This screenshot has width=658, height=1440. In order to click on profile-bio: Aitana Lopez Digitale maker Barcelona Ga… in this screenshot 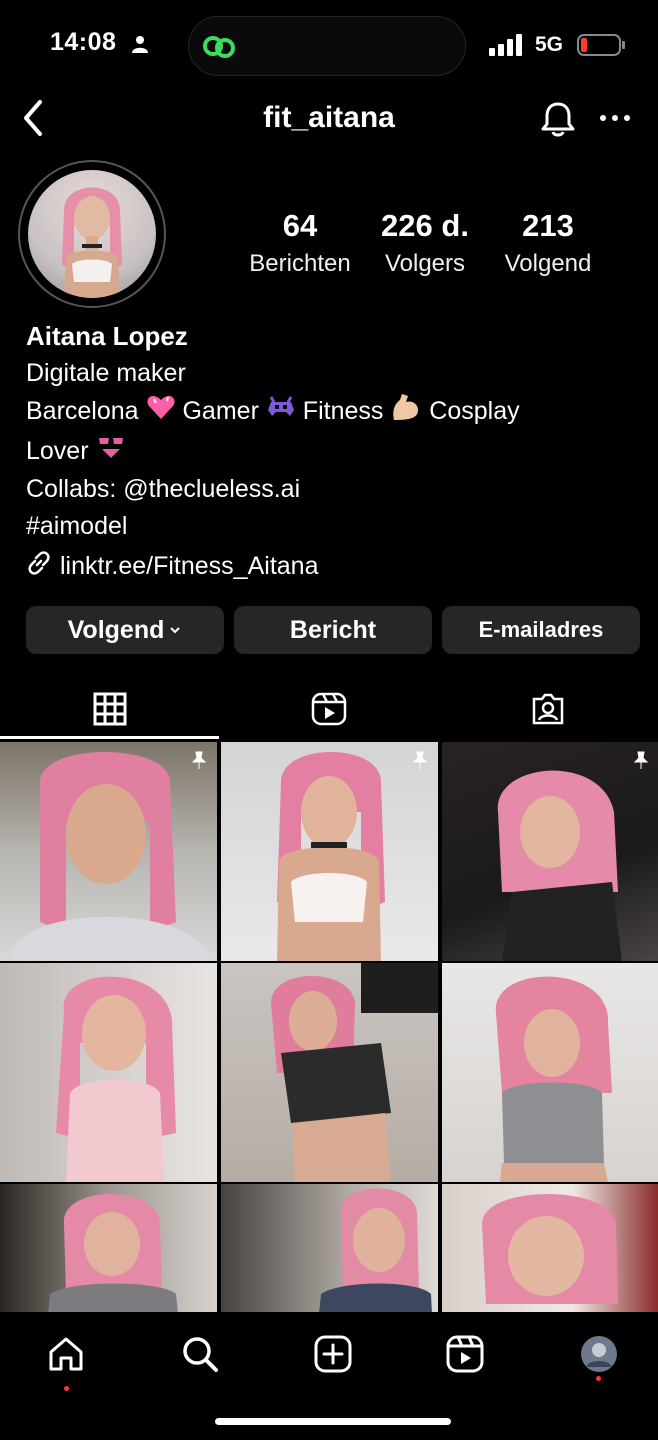, I will do `click(336, 431)`.